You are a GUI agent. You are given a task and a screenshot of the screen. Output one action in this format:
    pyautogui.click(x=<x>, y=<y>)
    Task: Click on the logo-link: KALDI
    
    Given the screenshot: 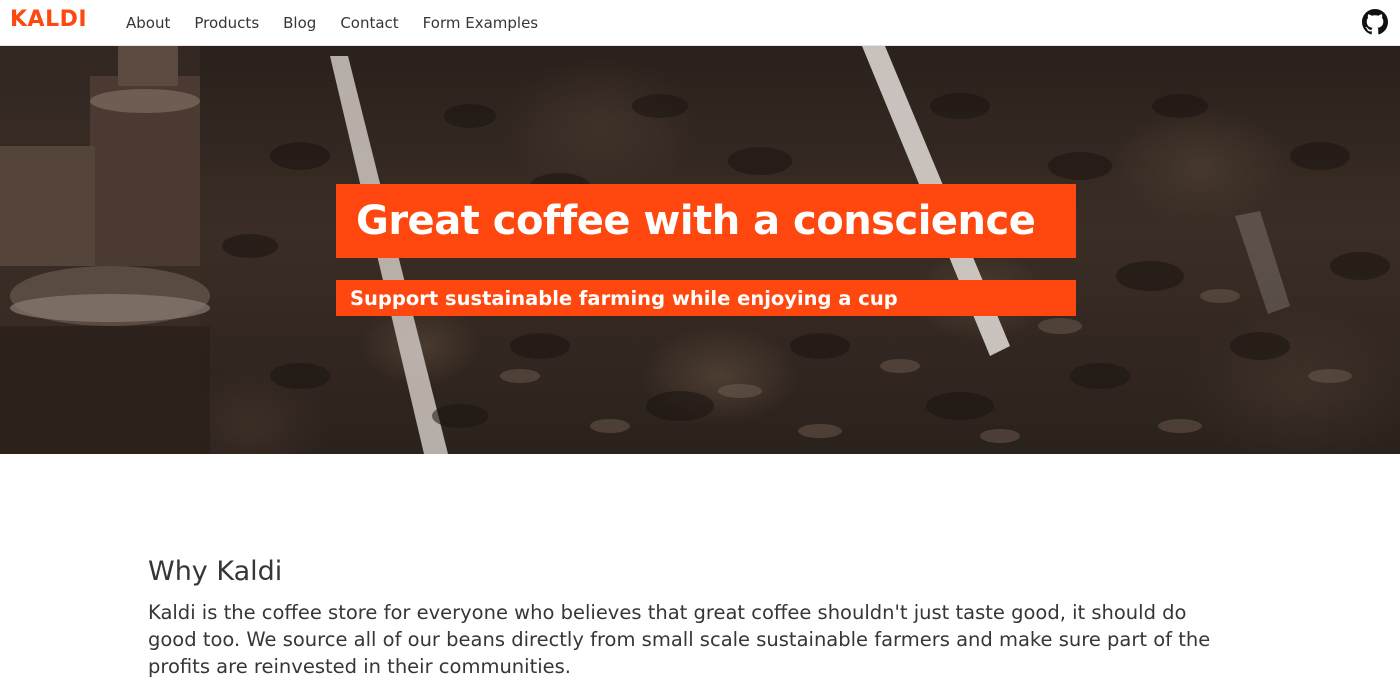 What is the action you would take?
    pyautogui.click(x=48, y=19)
    